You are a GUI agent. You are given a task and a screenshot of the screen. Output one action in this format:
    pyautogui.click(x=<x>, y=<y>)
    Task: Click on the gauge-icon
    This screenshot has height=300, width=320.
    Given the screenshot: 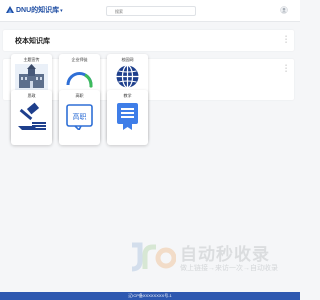 What is the action you would take?
    pyautogui.click(x=79, y=80)
    